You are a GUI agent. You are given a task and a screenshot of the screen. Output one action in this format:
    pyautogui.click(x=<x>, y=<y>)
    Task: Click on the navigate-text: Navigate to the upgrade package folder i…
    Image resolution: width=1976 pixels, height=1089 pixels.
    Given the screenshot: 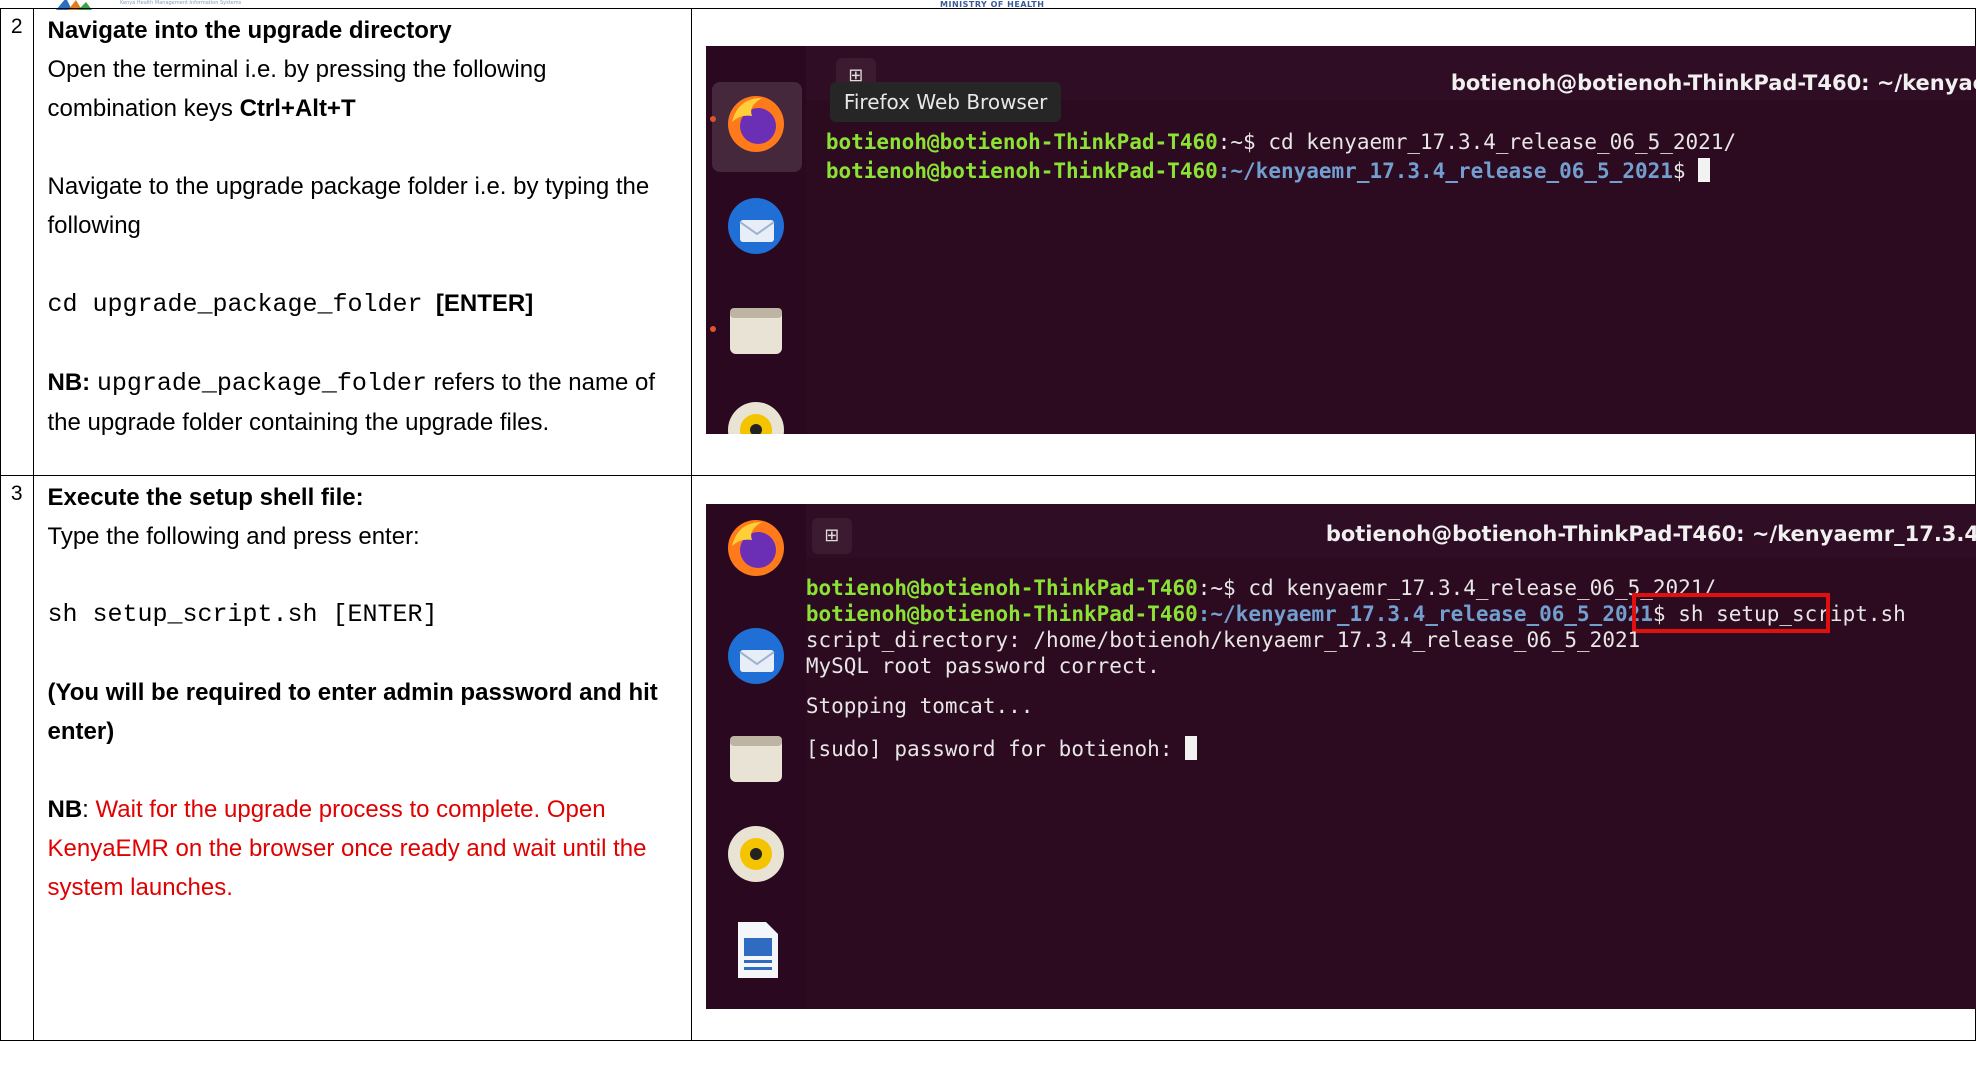 What is the action you would take?
    pyautogui.click(x=348, y=206)
    